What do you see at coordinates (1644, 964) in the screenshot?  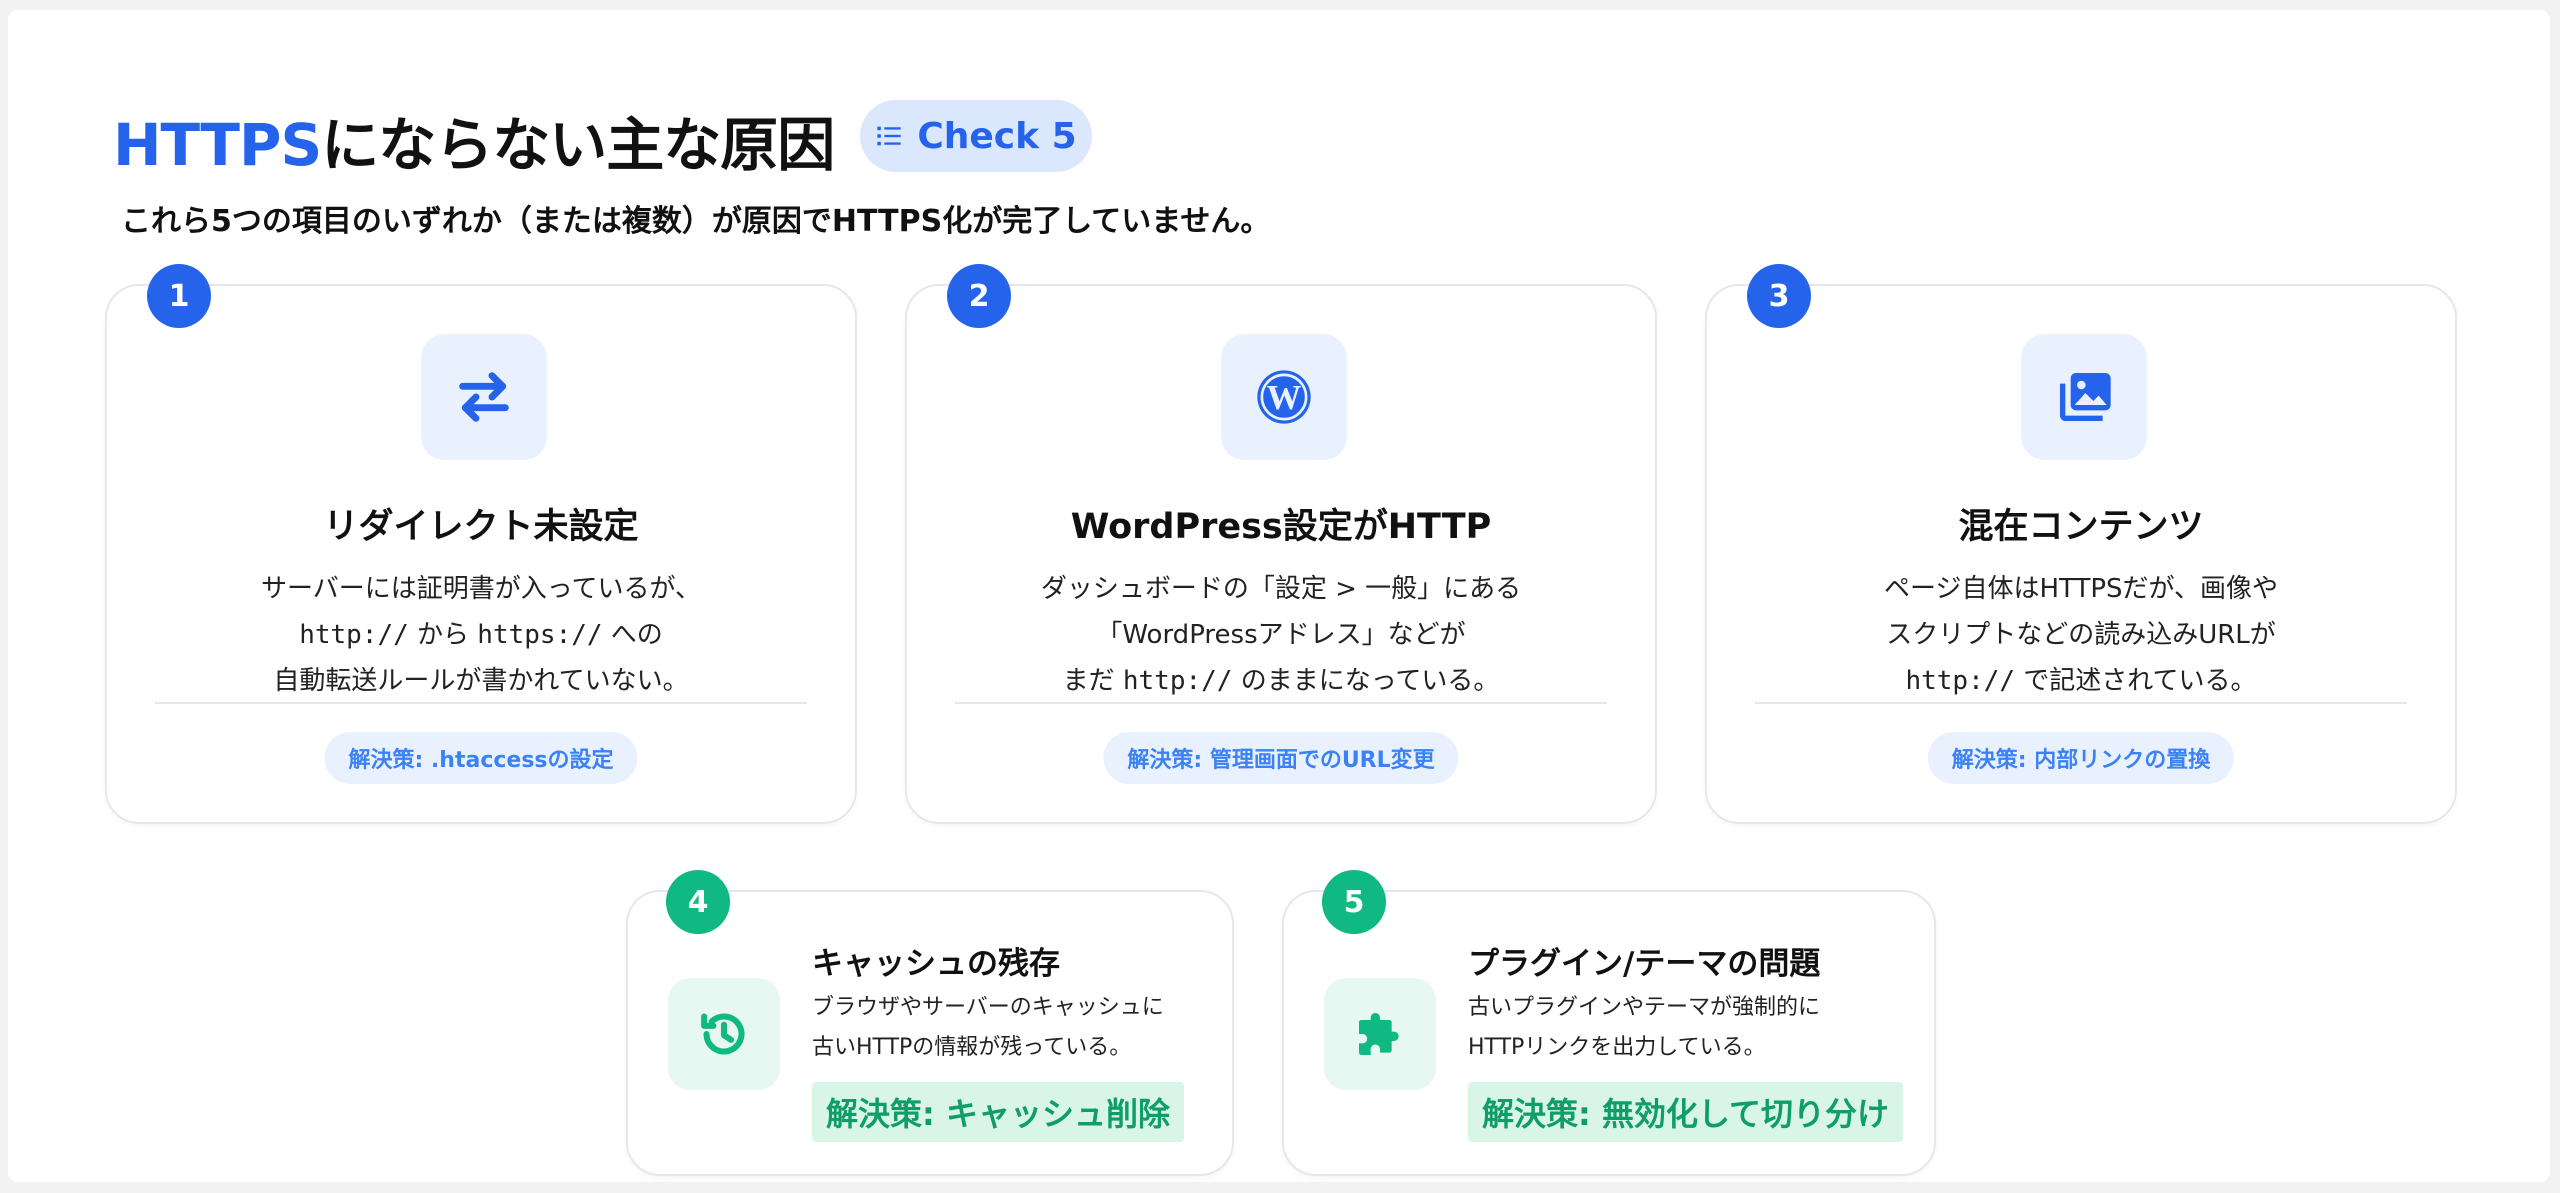 I see `card-title: プラグイン/テーマの問題` at bounding box center [1644, 964].